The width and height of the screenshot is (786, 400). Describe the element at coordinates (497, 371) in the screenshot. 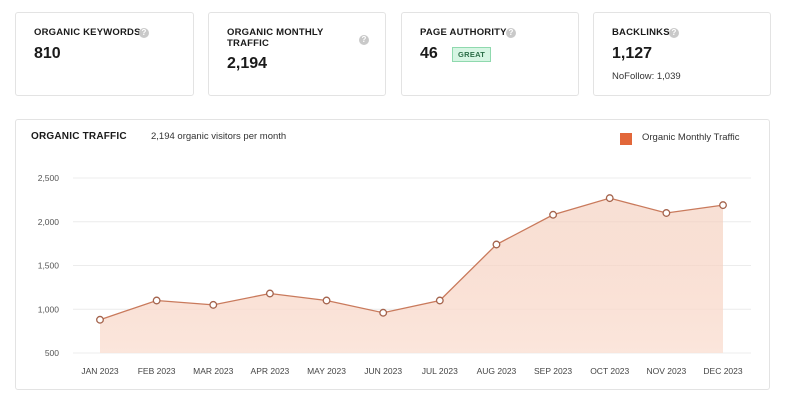

I see `x-tick-label: AUG 2023` at that location.